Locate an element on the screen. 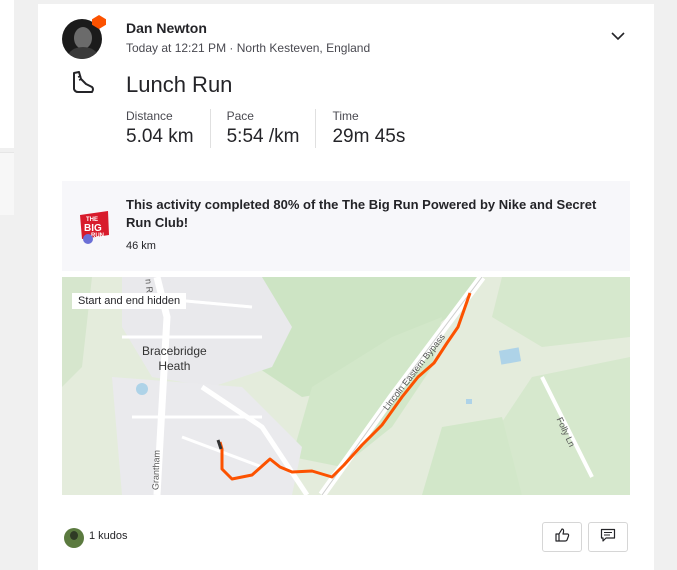 This screenshot has width=677, height=570. comment-icon is located at coordinates (608, 537).